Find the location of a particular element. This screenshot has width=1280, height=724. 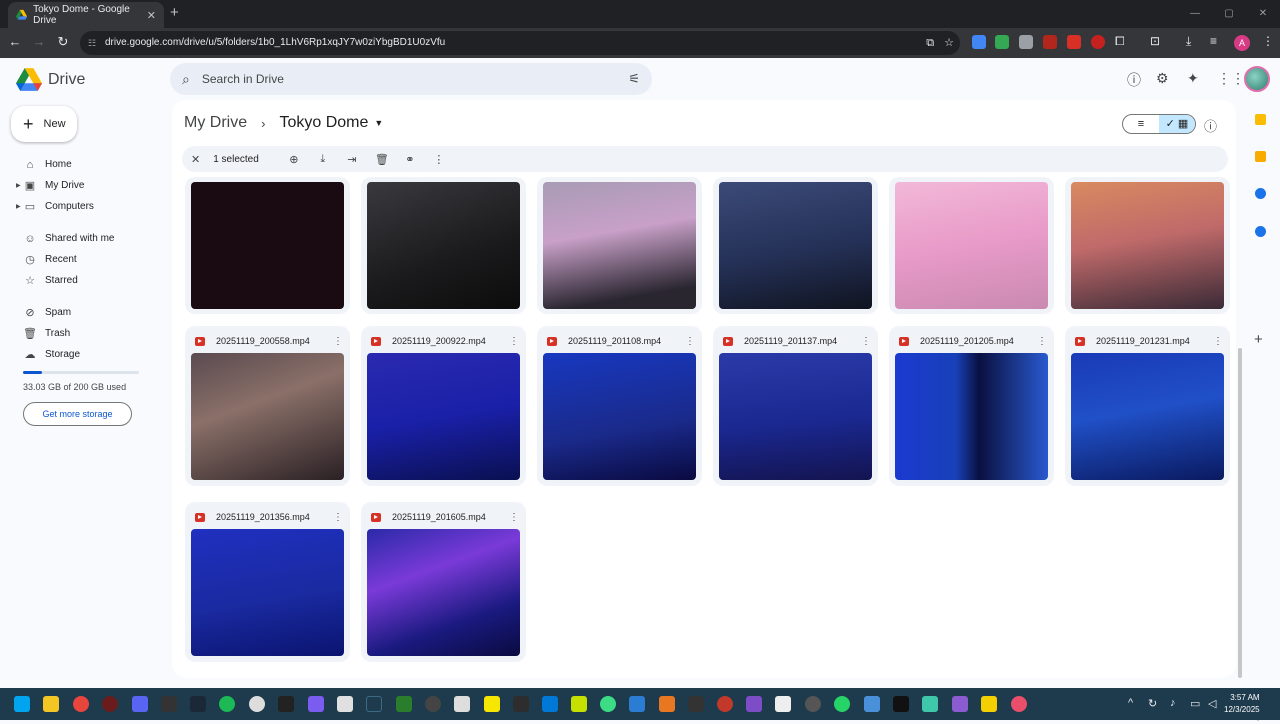

details-info-icon: ⓘ is located at coordinates (1210, 125).